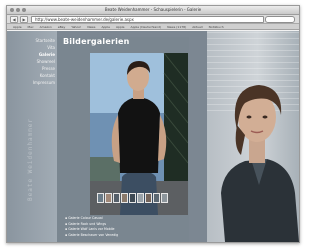 This screenshot has height=250, width=320. What do you see at coordinates (31, 26) in the screenshot?
I see `bookmark-item: Mac` at bounding box center [31, 26].